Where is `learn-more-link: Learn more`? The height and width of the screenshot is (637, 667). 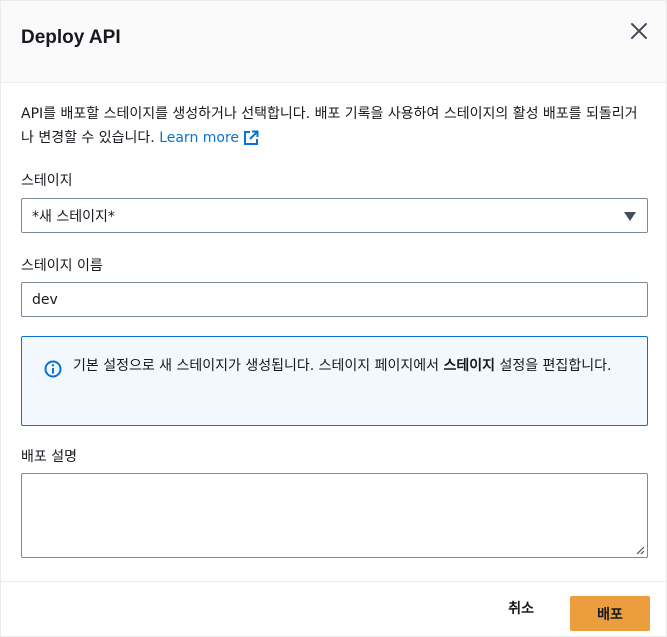 learn-more-link: Learn more is located at coordinates (209, 138).